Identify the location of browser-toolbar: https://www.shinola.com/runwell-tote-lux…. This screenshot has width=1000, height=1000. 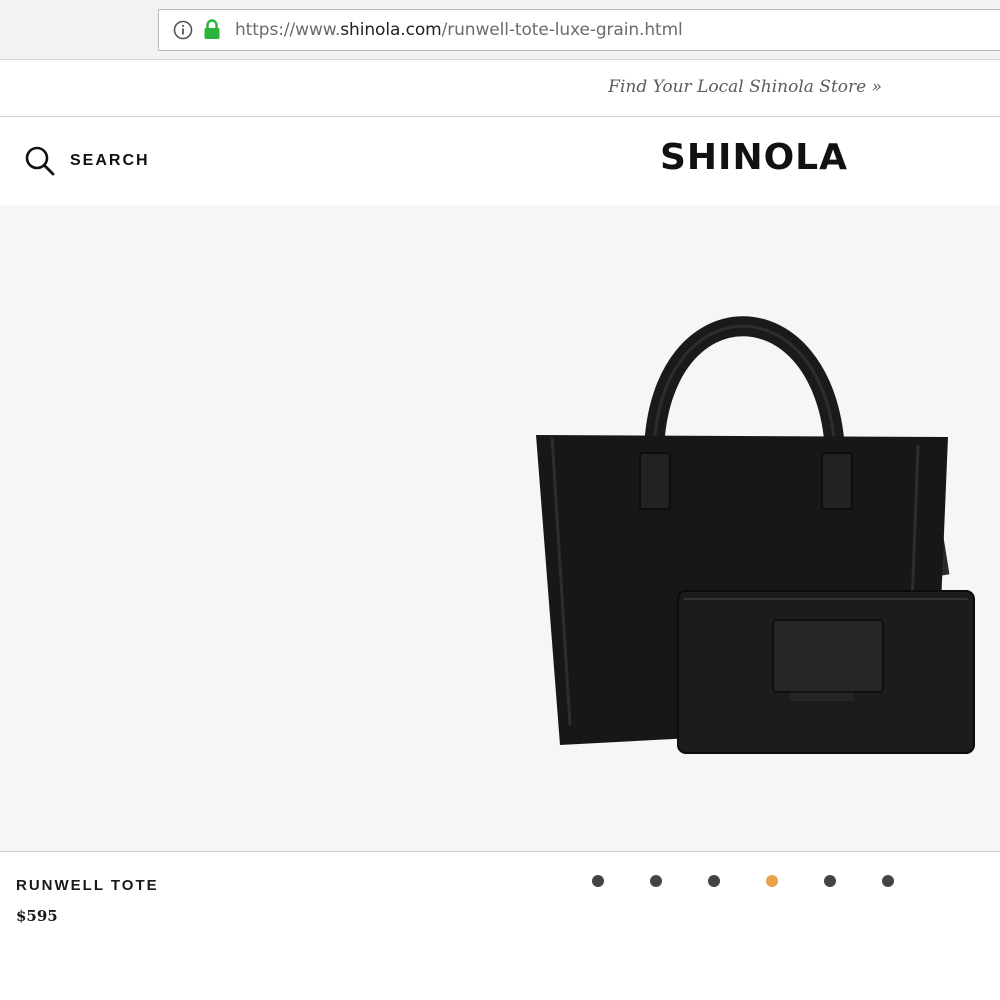
(500, 30).